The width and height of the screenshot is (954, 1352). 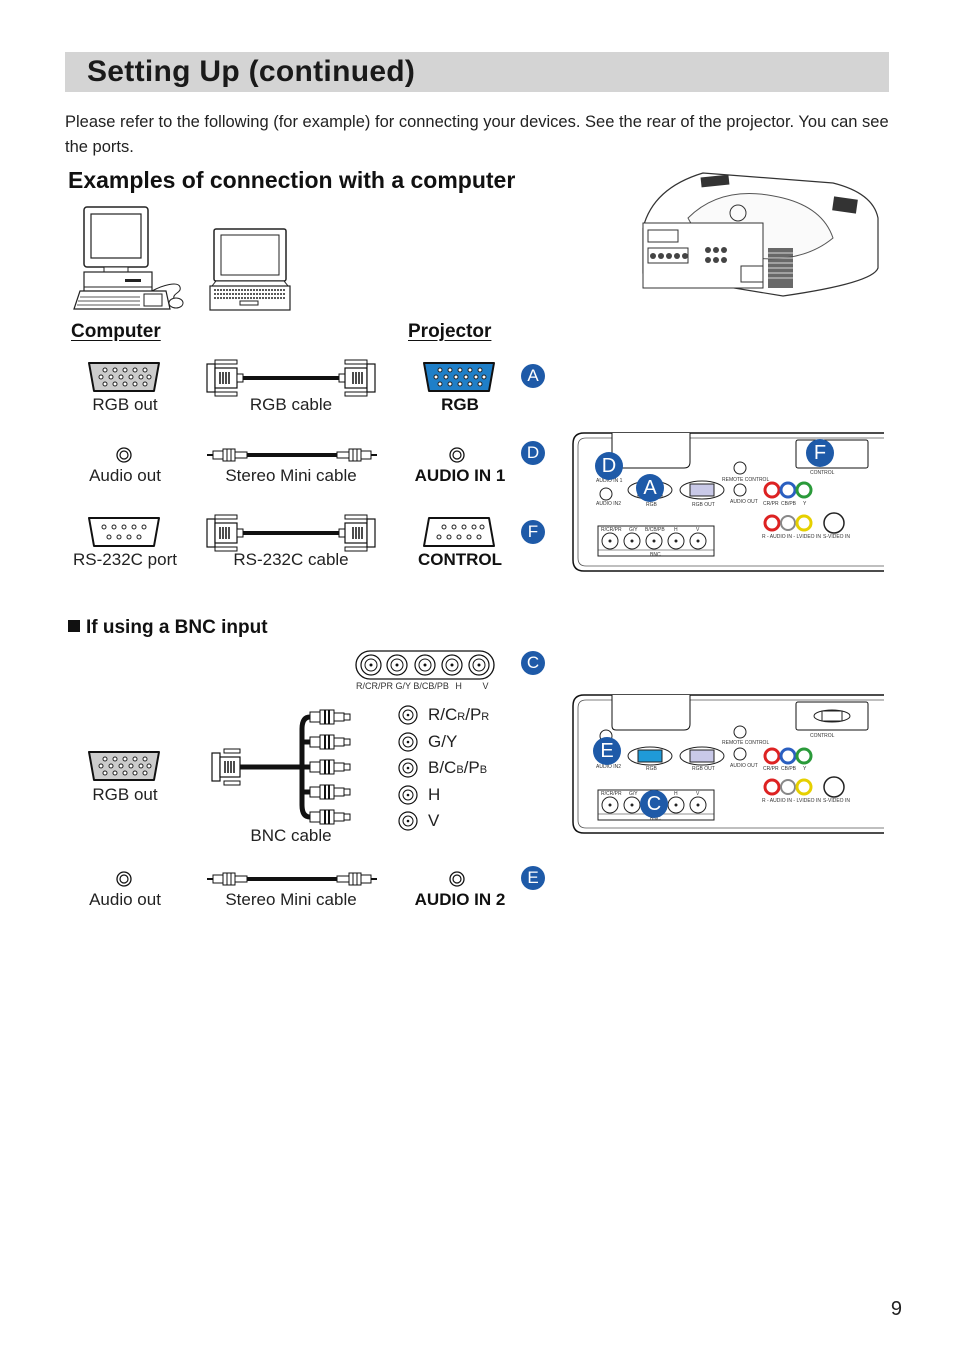 What do you see at coordinates (609, 504) in the screenshot?
I see `rp1-audio-in2-label: AUDIO IN2` at bounding box center [609, 504].